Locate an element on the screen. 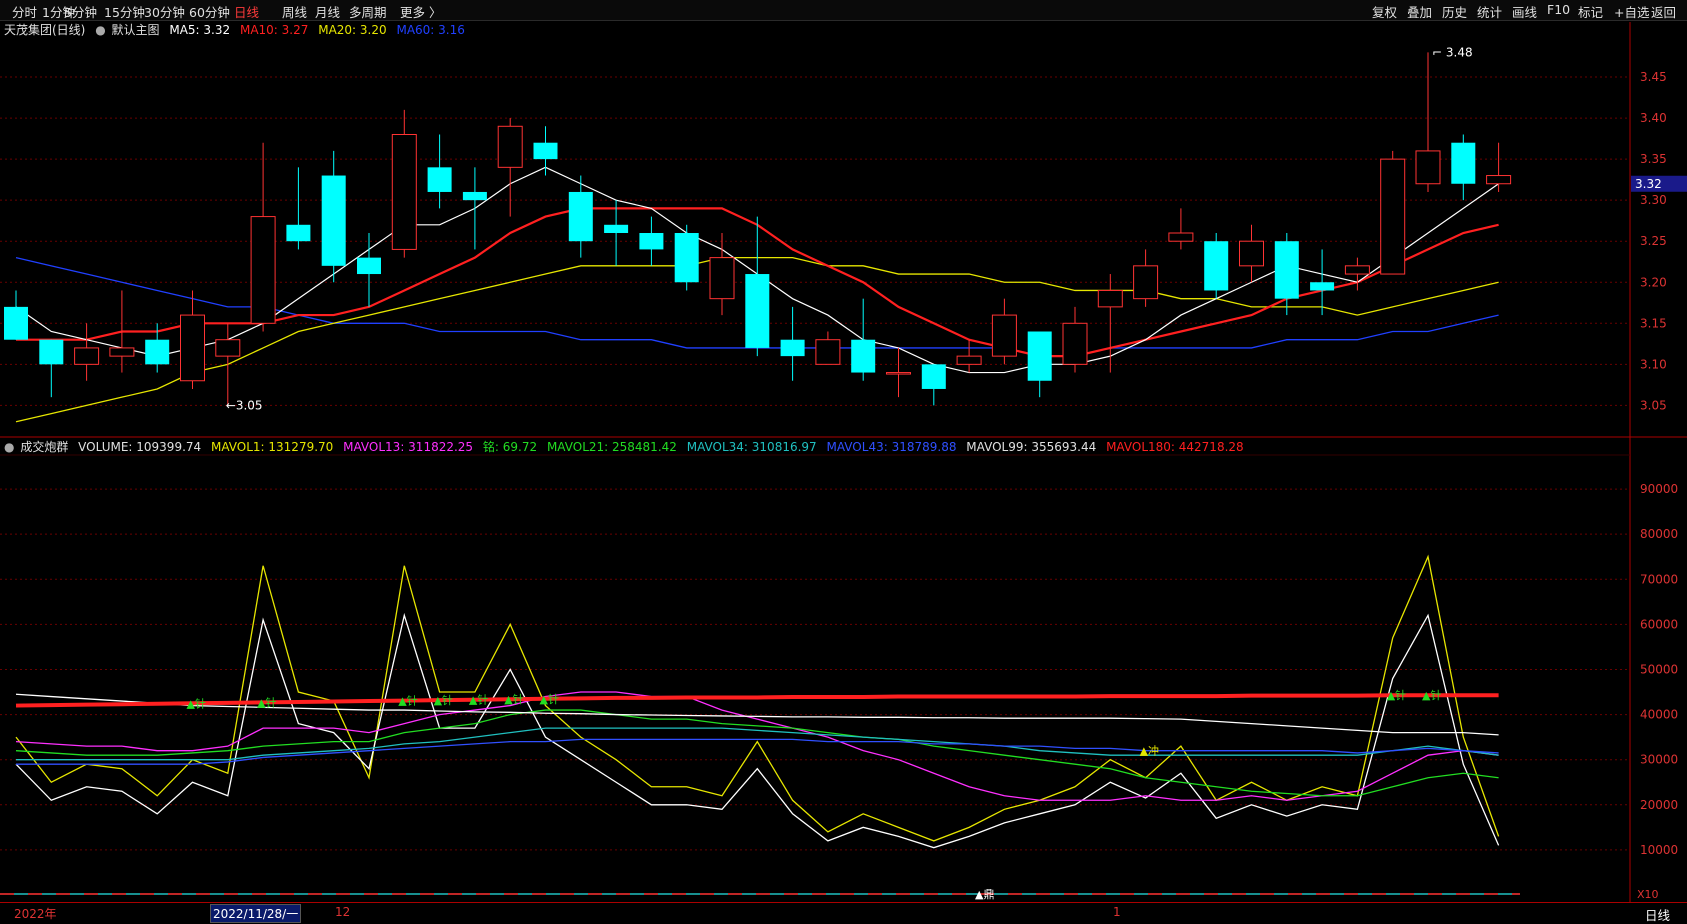 The image size is (1687, 924). price-tick-label: 3.10 is located at coordinates (1653, 364).